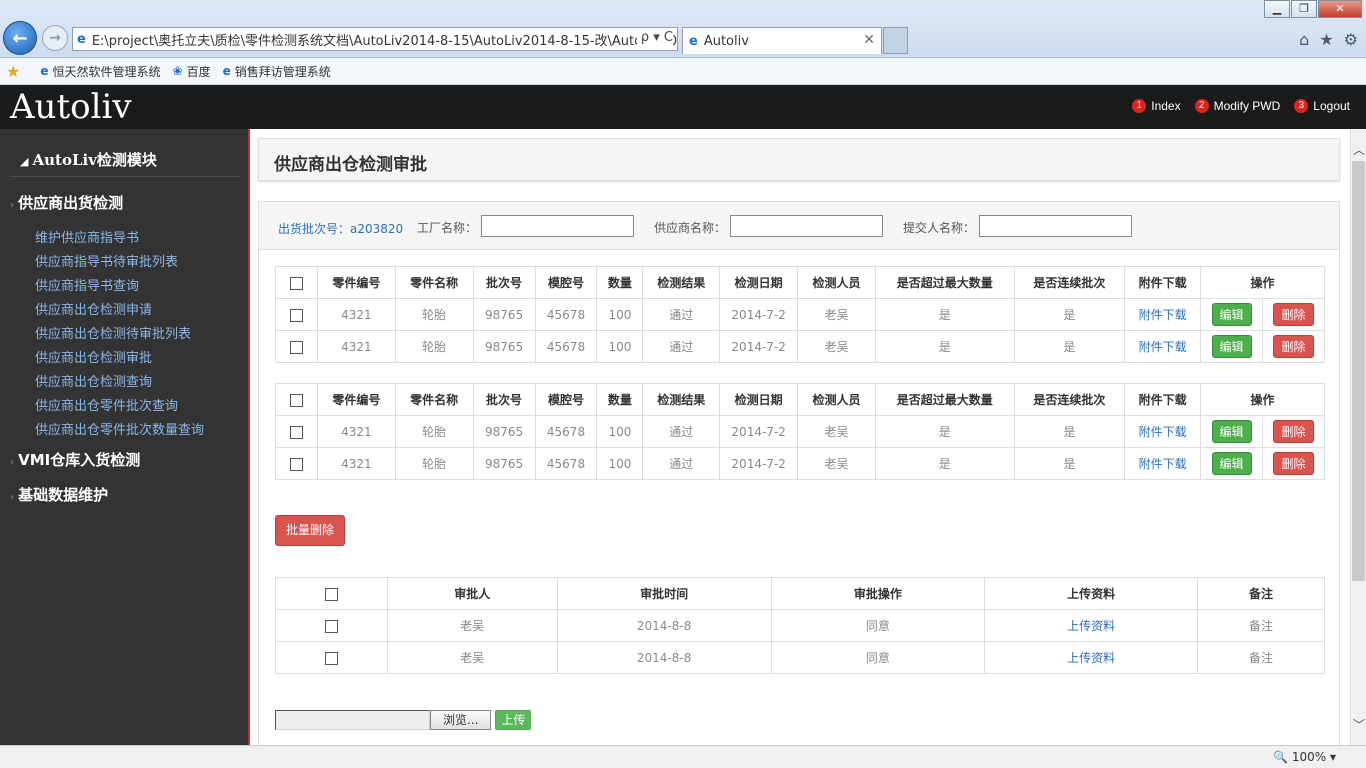  What do you see at coordinates (87, 236) in the screenshot?
I see `sidebar-item: 维护供应商指导书` at bounding box center [87, 236].